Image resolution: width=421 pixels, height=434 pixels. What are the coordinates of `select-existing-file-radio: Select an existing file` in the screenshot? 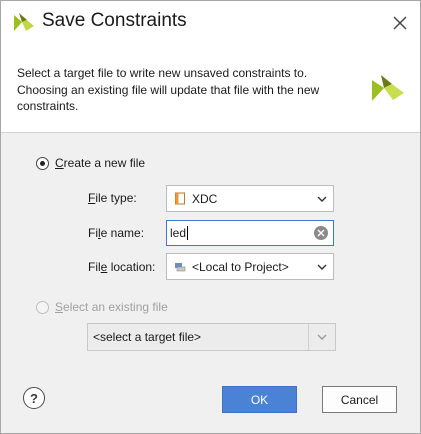 It's located at (102, 307).